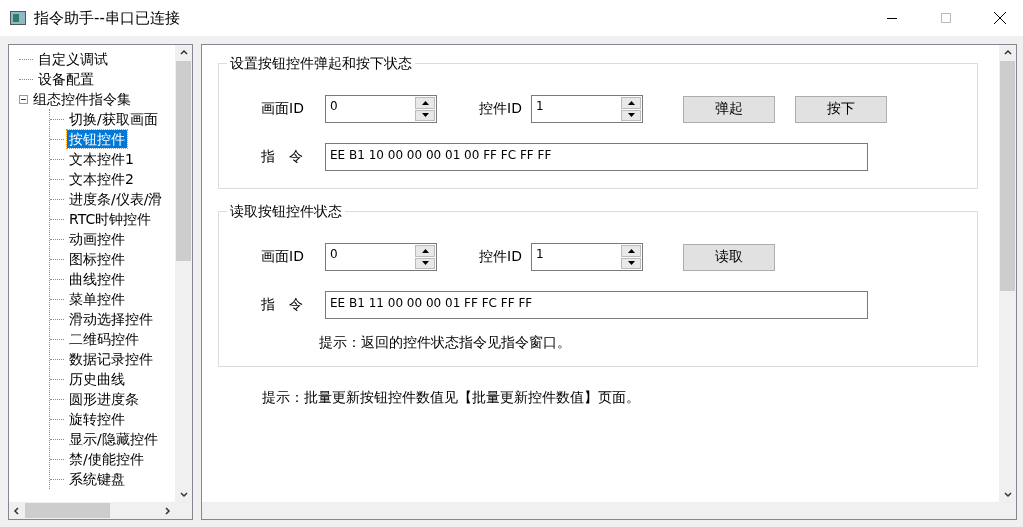 This screenshot has height=527, width=1023. Describe the element at coordinates (106, 459) in the screenshot. I see `tree-item: 禁/使能控件` at that location.